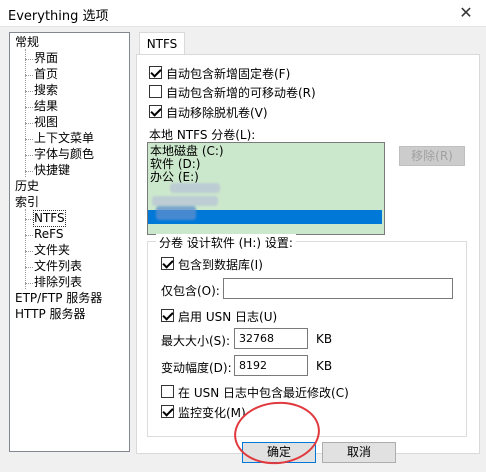 The height and width of the screenshot is (472, 486). I want to click on tab-ntfs: NTFS, so click(162, 43).